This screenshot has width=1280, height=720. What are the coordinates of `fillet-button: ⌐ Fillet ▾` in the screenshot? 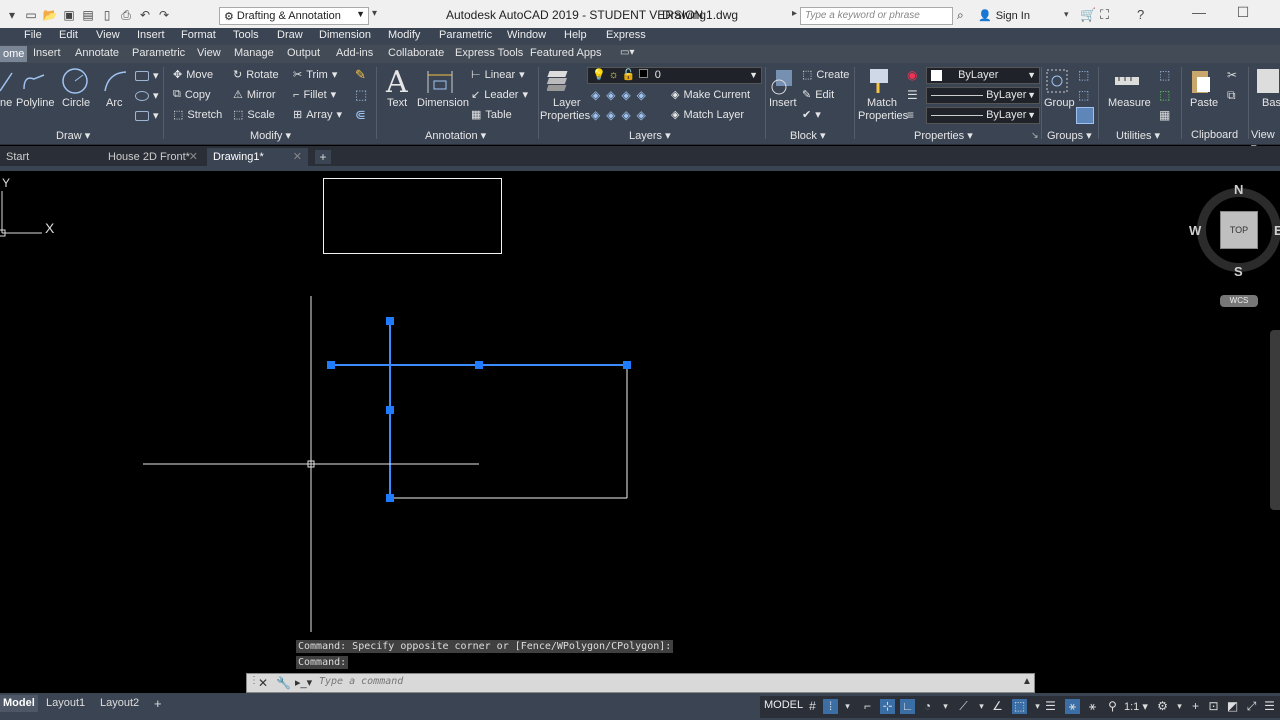 It's located at (314, 95).